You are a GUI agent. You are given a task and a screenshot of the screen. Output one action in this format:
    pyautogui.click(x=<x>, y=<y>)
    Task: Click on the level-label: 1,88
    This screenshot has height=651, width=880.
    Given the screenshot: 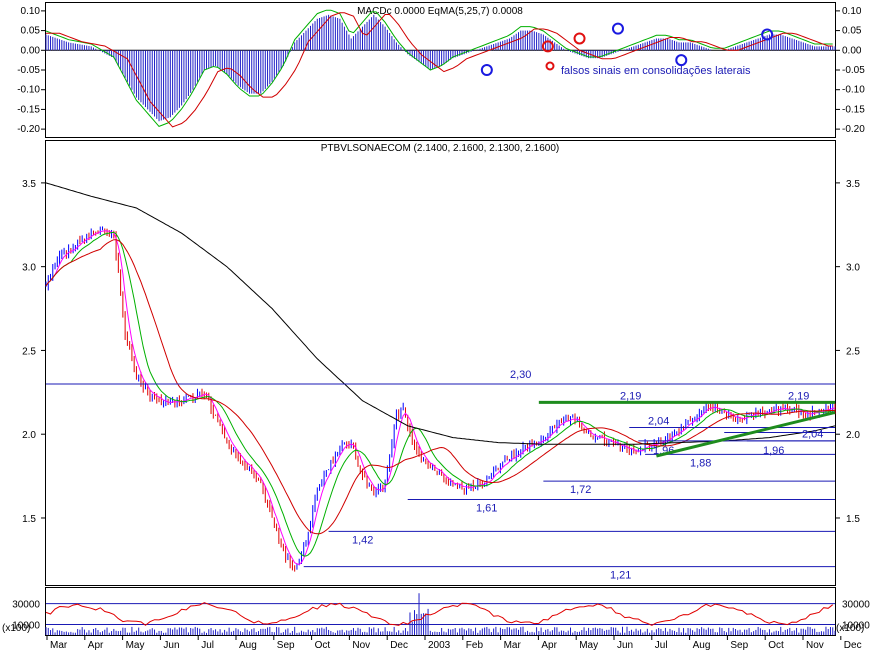 What is the action you would take?
    pyautogui.click(x=700, y=463)
    